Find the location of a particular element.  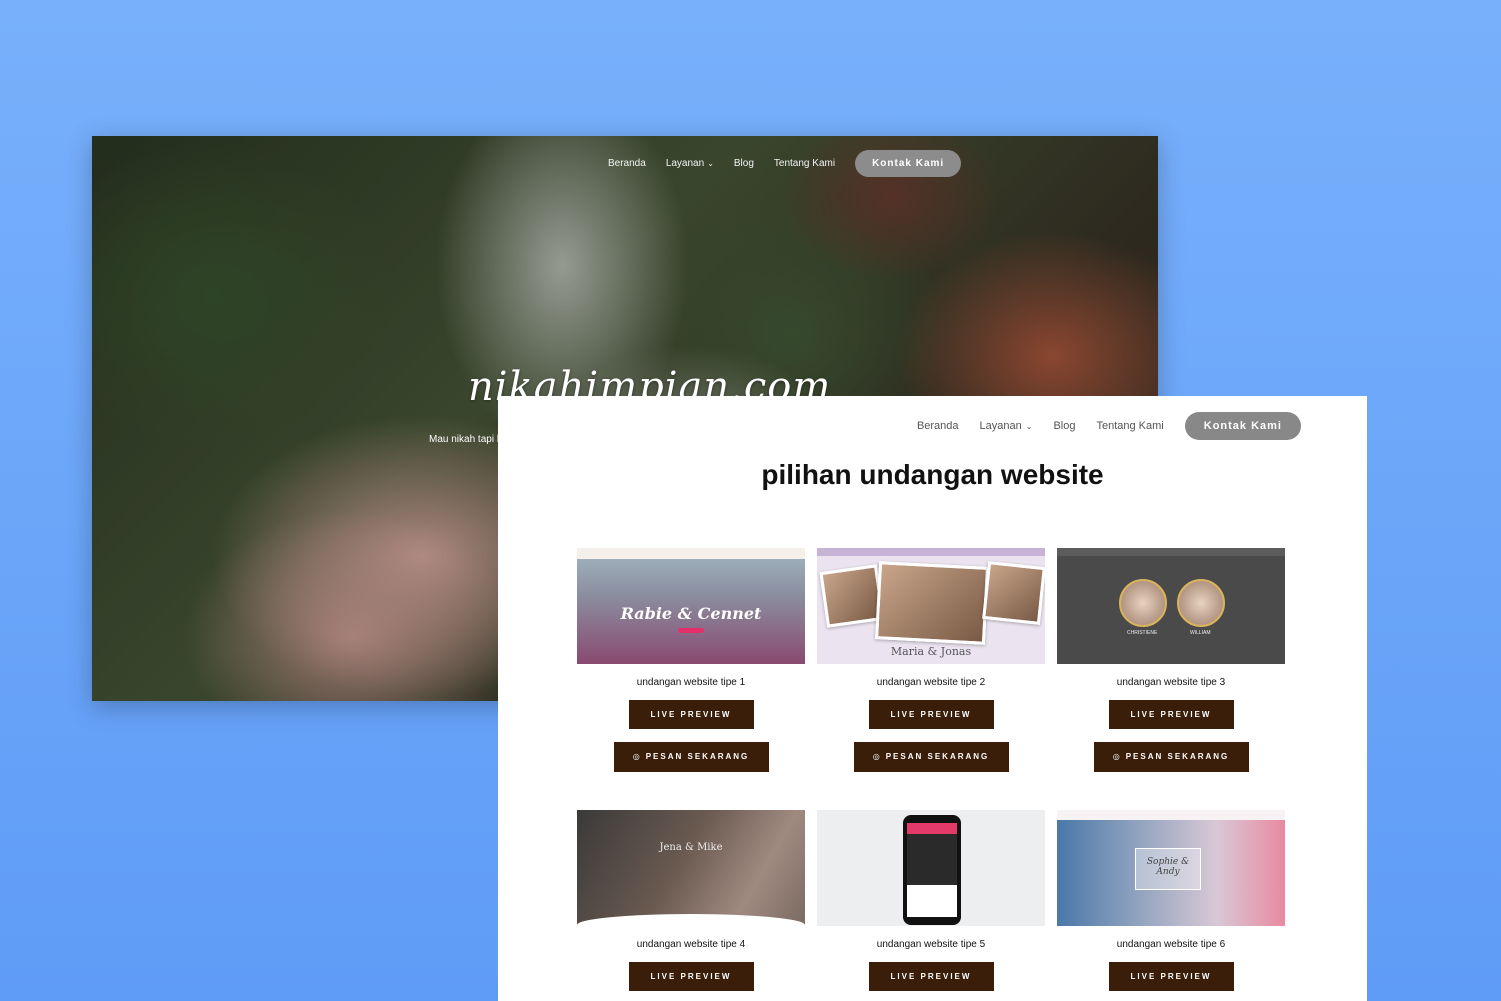

thumb-groom-photo is located at coordinates (1201, 603).